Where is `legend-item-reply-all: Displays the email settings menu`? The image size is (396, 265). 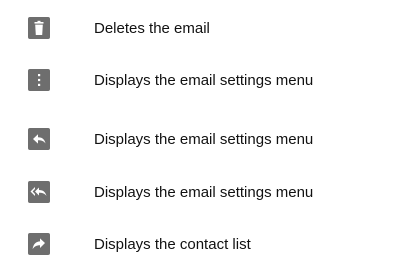
legend-item-reply-all: Displays the email settings menu is located at coordinates (198, 193).